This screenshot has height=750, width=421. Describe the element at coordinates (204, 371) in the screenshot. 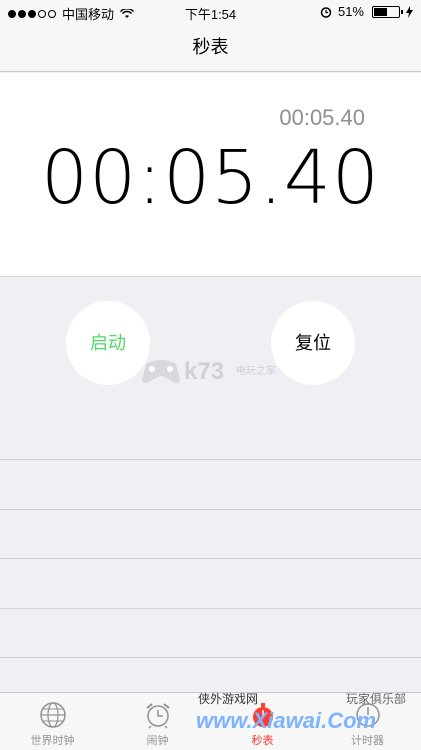

I see `k73-text: k73` at that location.